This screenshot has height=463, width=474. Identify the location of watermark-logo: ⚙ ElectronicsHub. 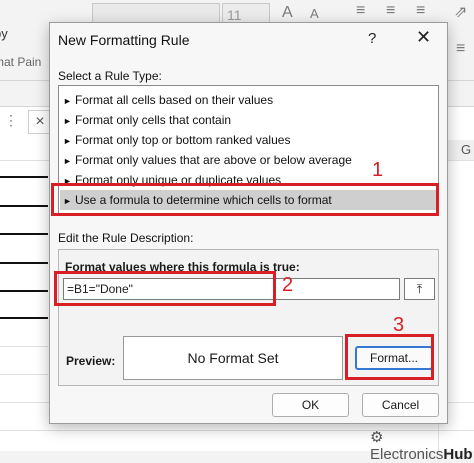
(421, 446).